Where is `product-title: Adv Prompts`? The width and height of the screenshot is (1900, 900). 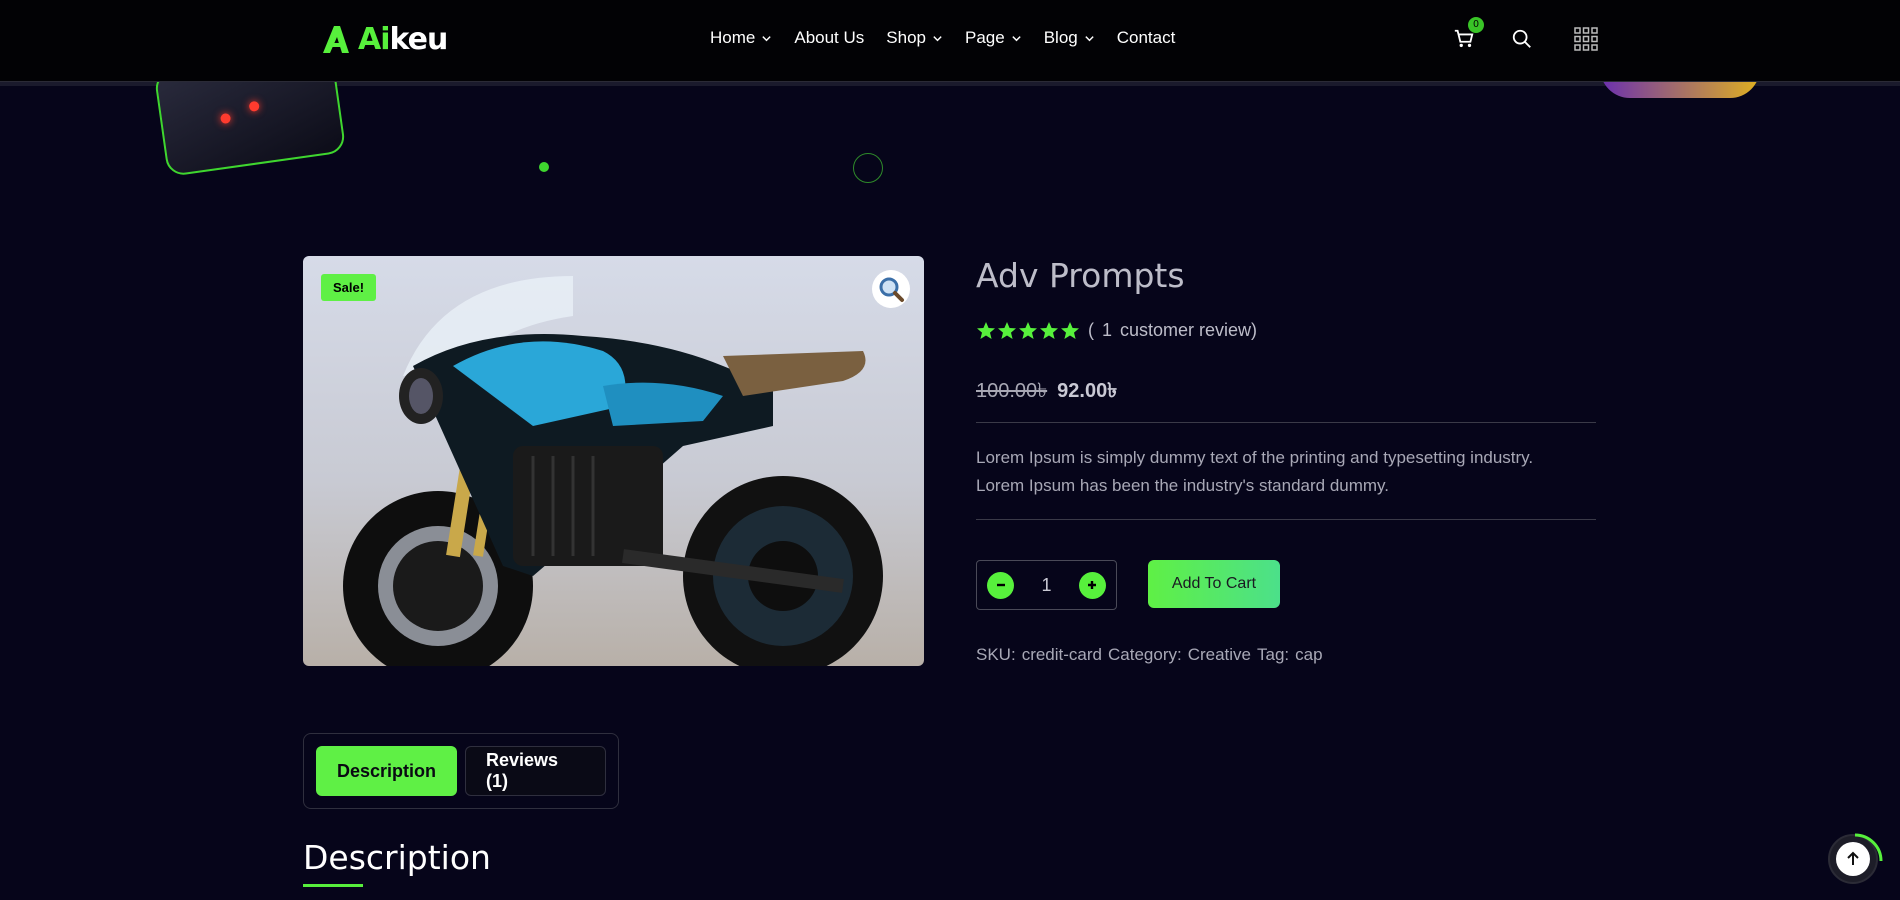
product-title: Adv Prompts is located at coordinates (1080, 275).